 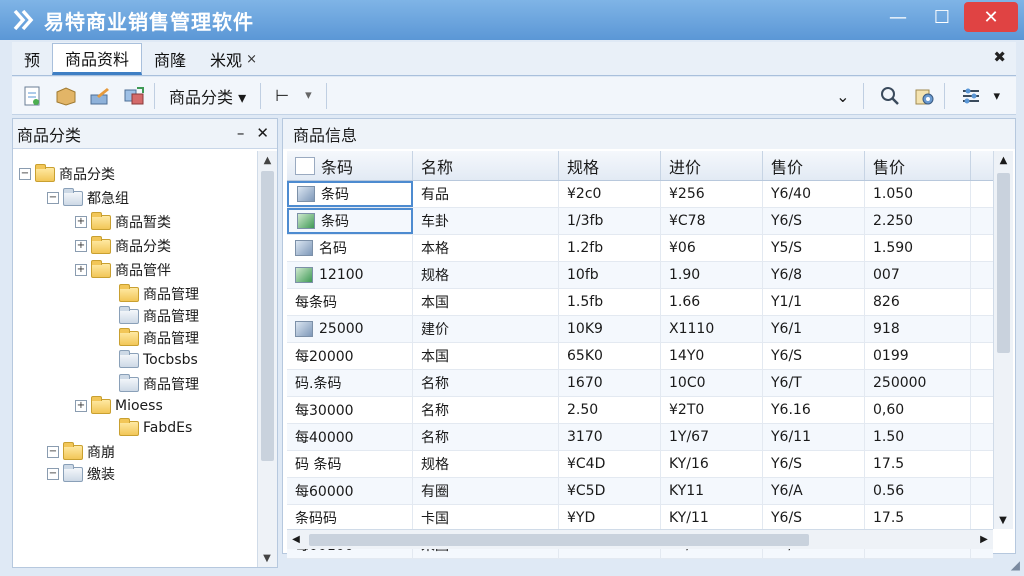 I want to click on table-row: 条码 有品 ¥2c0 ¥256 Y6/40 1.050, so click(x=640, y=194).